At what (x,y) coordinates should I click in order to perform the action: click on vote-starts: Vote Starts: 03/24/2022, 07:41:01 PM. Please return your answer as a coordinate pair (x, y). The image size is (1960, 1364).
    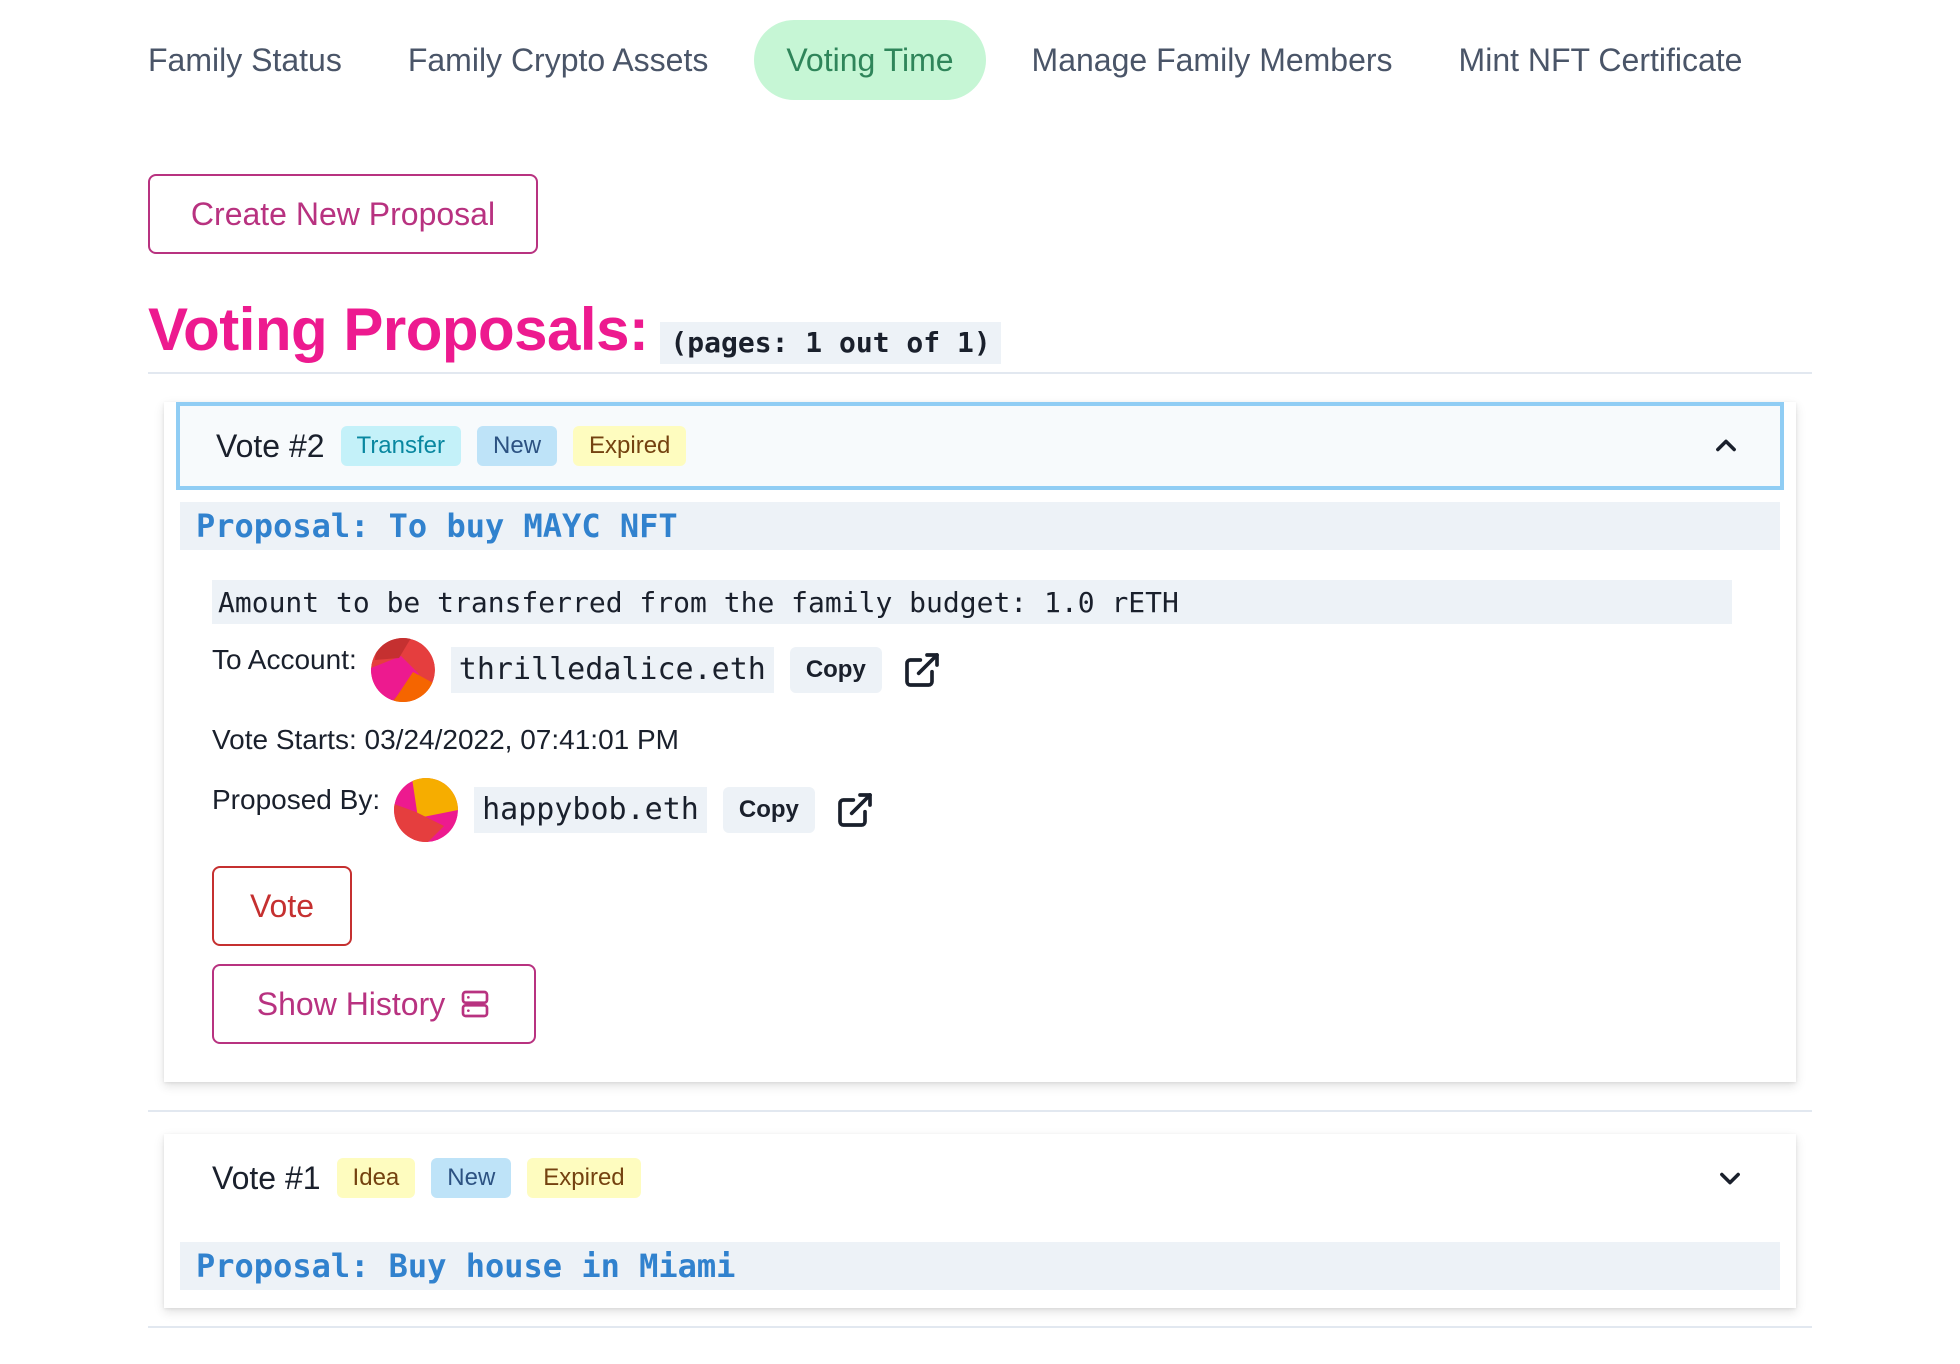
    Looking at the image, I should click on (445, 739).